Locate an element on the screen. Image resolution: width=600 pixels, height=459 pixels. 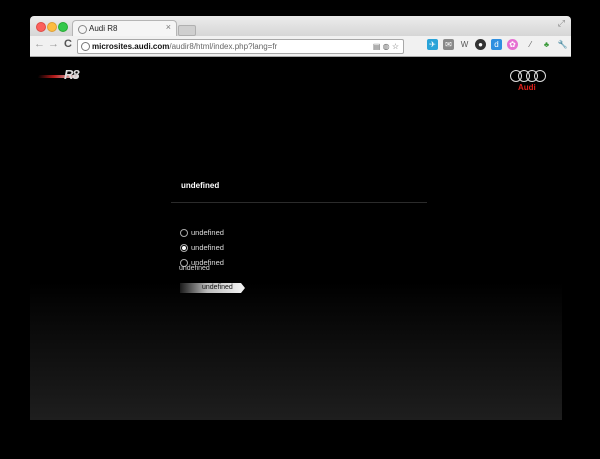
form-title: undefined is located at coordinates (200, 185).